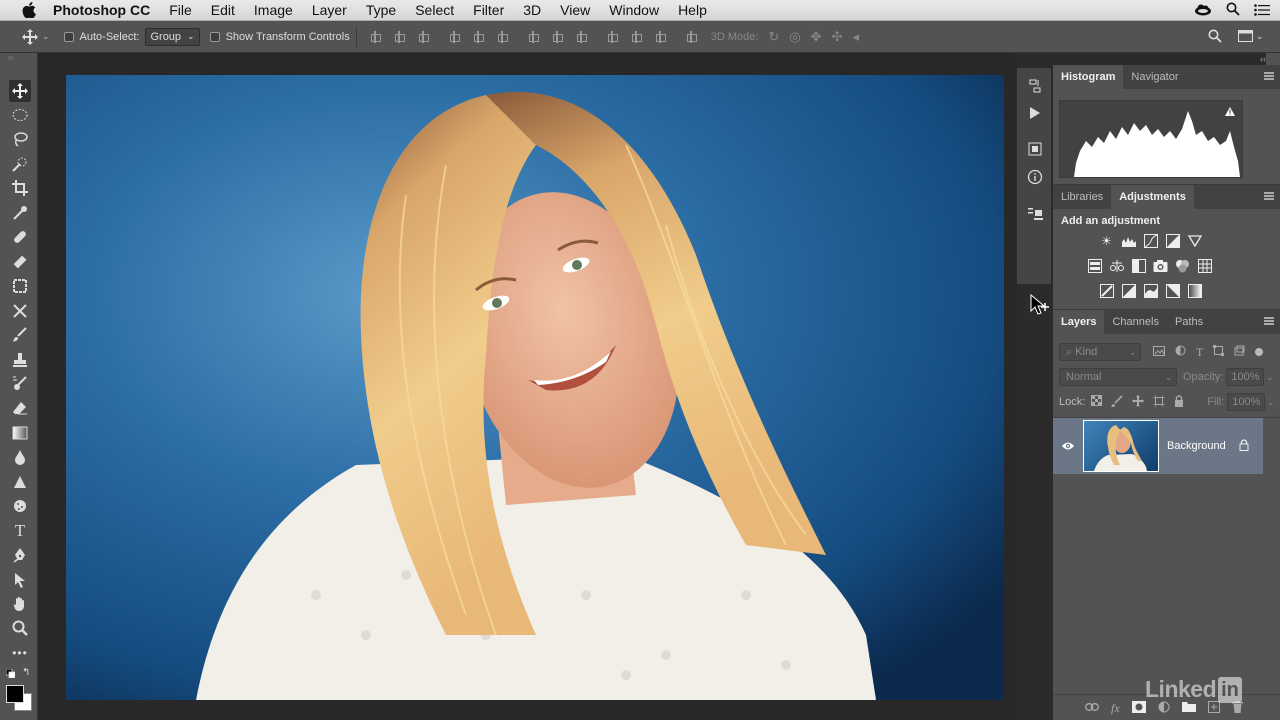 Image resolution: width=1280 pixels, height=720 pixels. What do you see at coordinates (223, 10) in the screenshot?
I see `menu-edit: Edit` at bounding box center [223, 10].